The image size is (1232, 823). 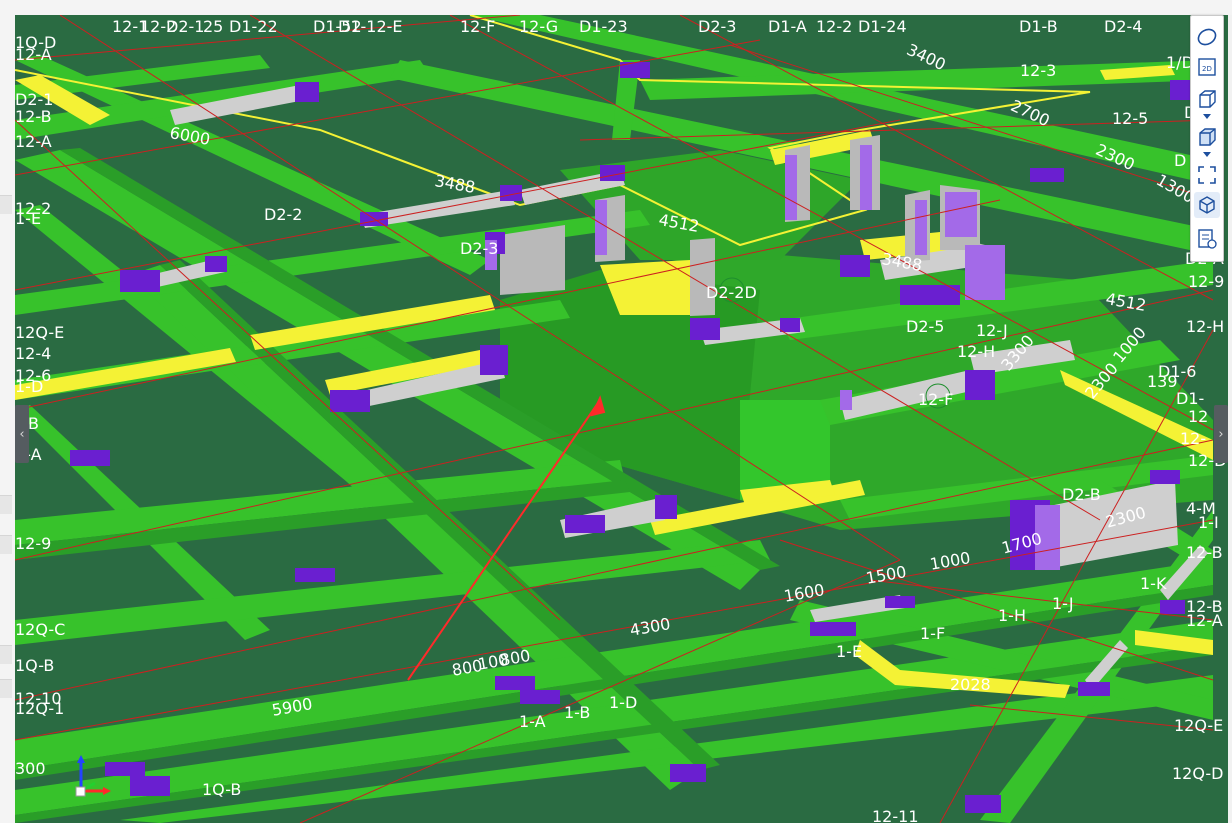 What do you see at coordinates (1130, 118) in the screenshot?
I see `grid-label: 12-5` at bounding box center [1130, 118].